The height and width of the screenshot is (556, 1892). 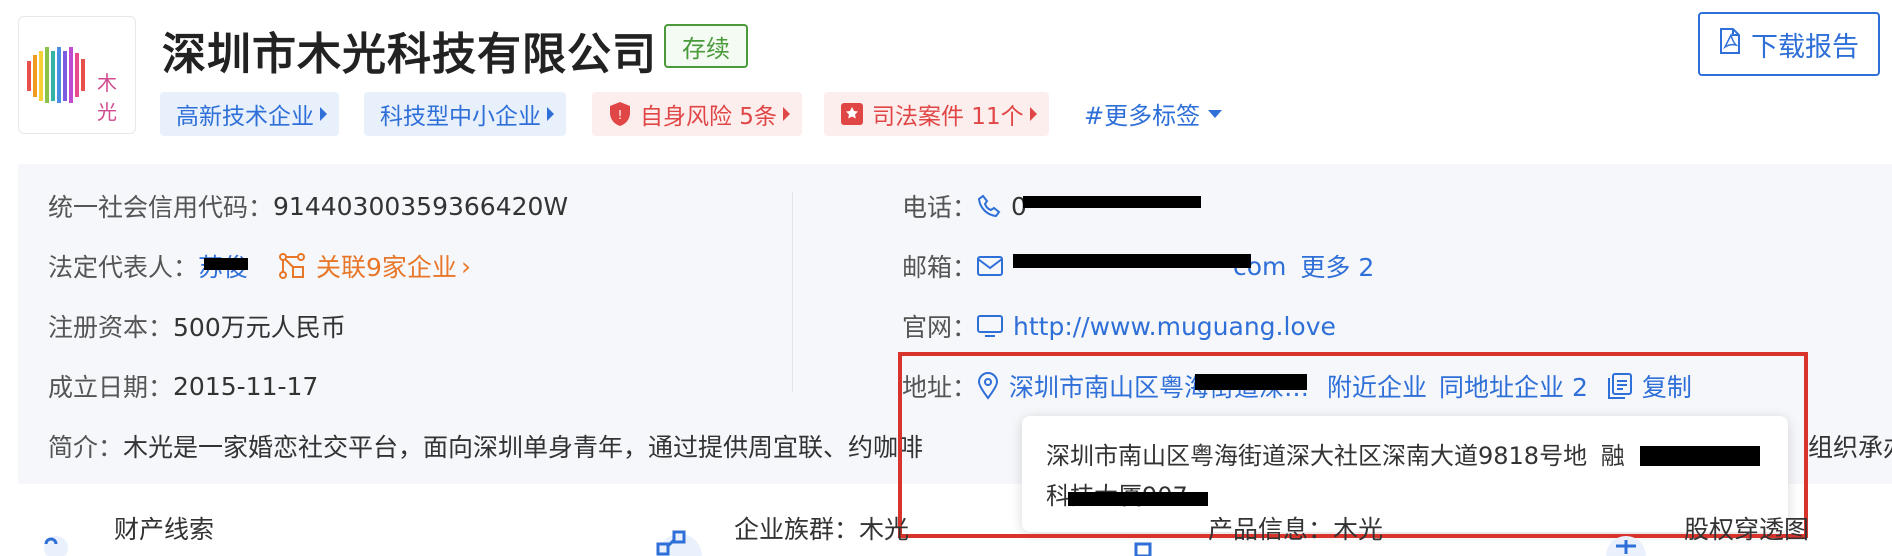 I want to click on gavel-icon, so click(x=852, y=114).